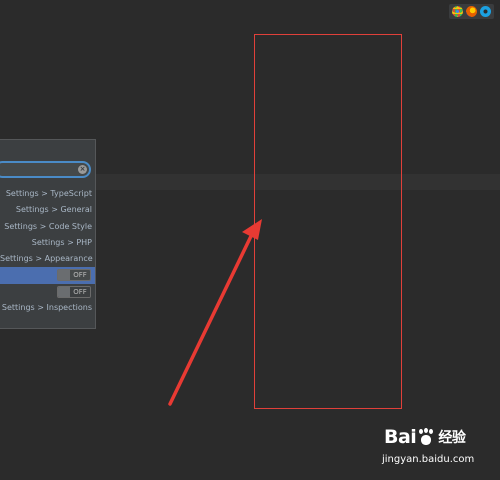 This screenshot has width=500, height=480. I want to click on firefox-icon, so click(471, 11).